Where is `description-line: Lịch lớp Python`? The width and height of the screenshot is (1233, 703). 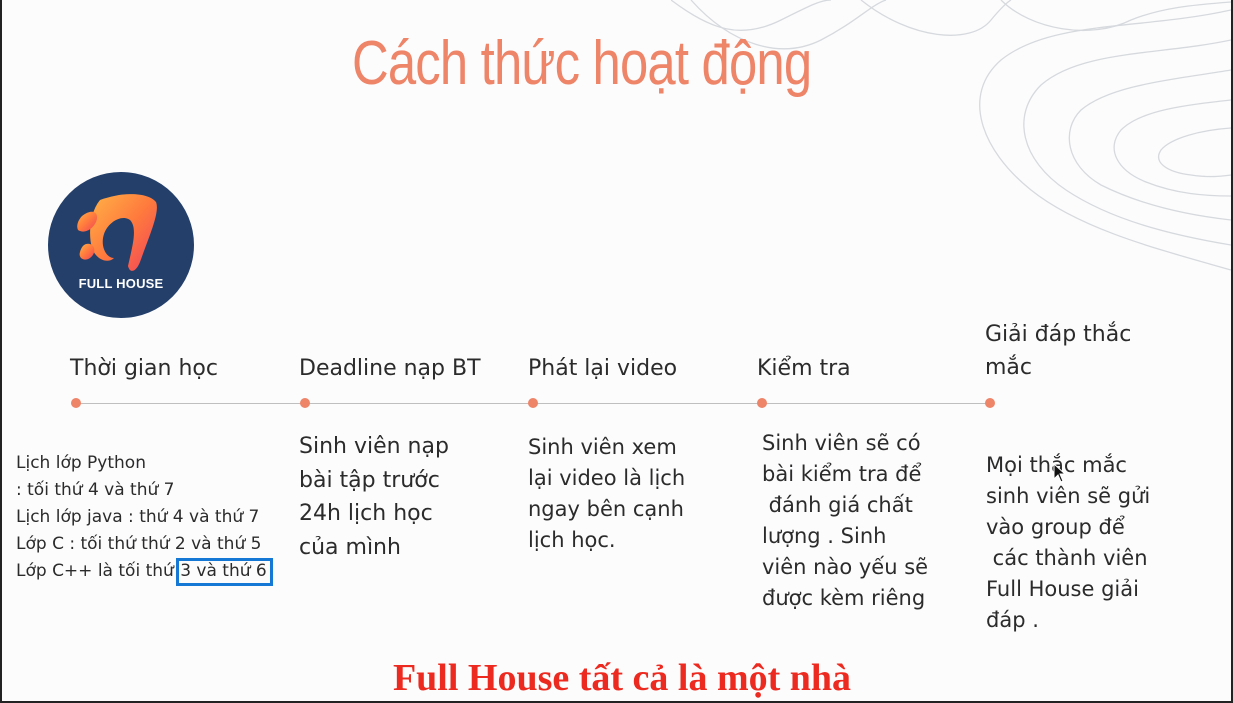 description-line: Lịch lớp Python is located at coordinates (81, 463).